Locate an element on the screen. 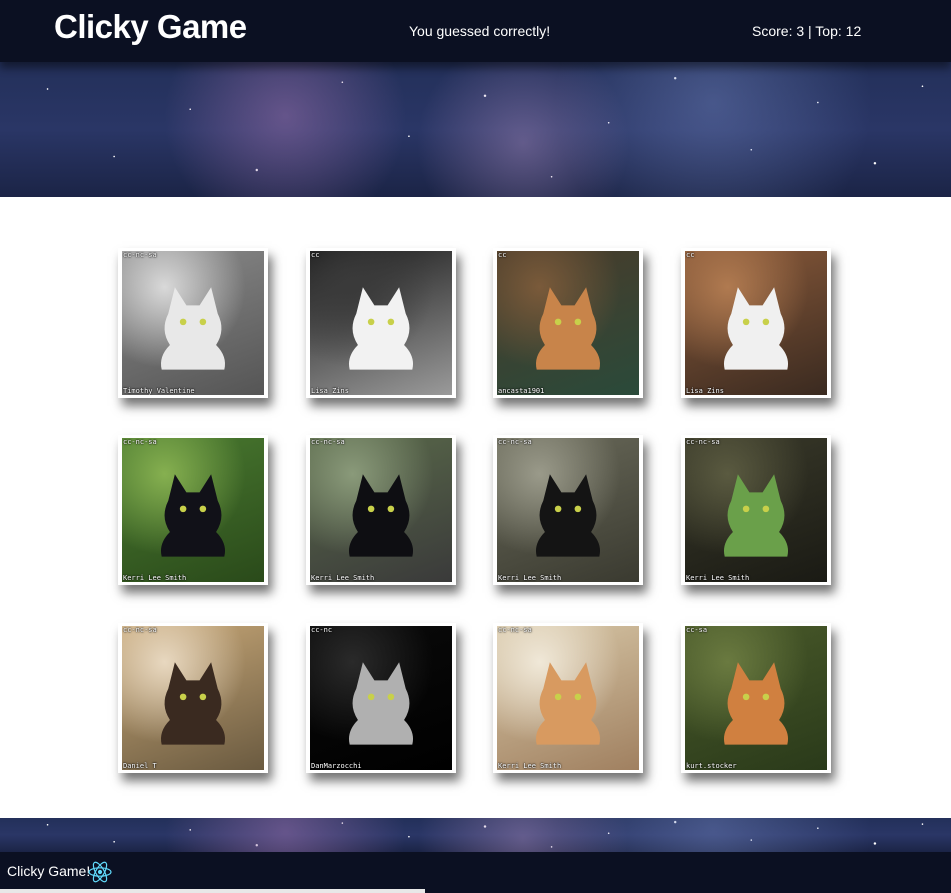  cat-image-card: cc-nc DanMarzocchi is located at coordinates (381, 698).